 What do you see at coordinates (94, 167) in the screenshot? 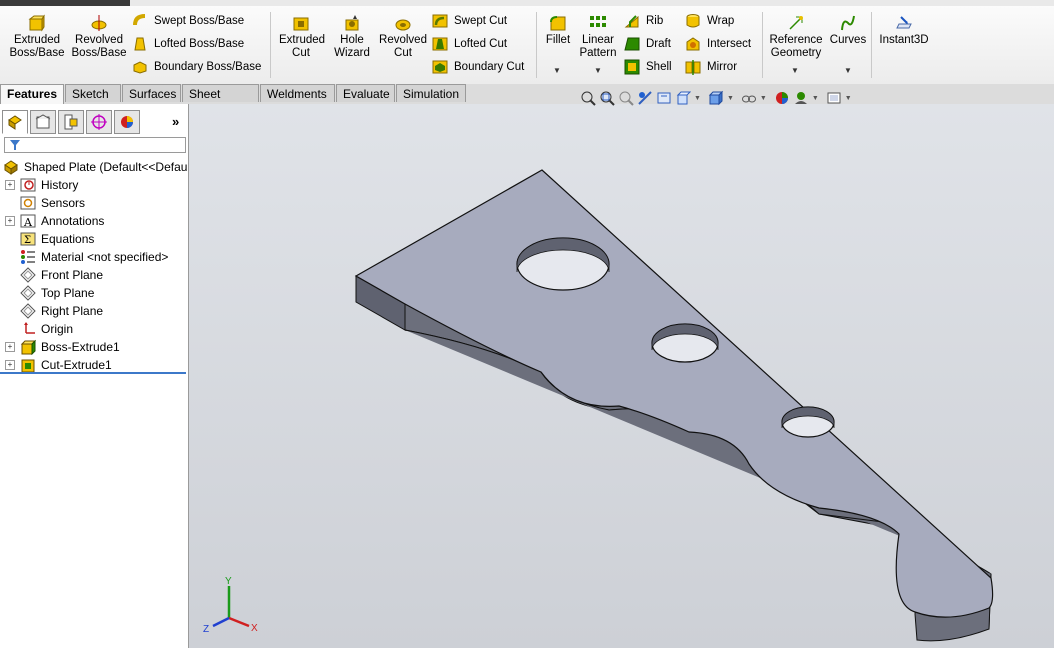
I see `tree-root-part: Shaped Plate (Default<<Defau` at bounding box center [94, 167].